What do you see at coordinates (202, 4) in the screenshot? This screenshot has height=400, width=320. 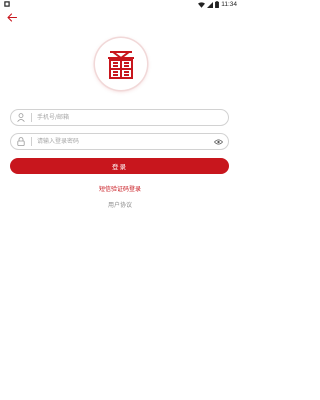 I see `wifi-icon` at bounding box center [202, 4].